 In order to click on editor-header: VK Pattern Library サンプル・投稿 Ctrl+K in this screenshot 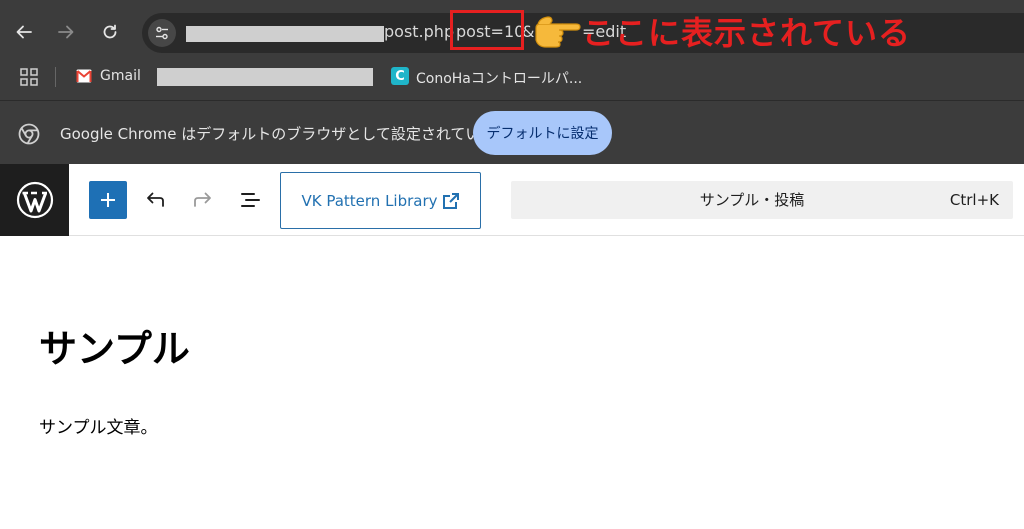, I will do `click(512, 200)`.